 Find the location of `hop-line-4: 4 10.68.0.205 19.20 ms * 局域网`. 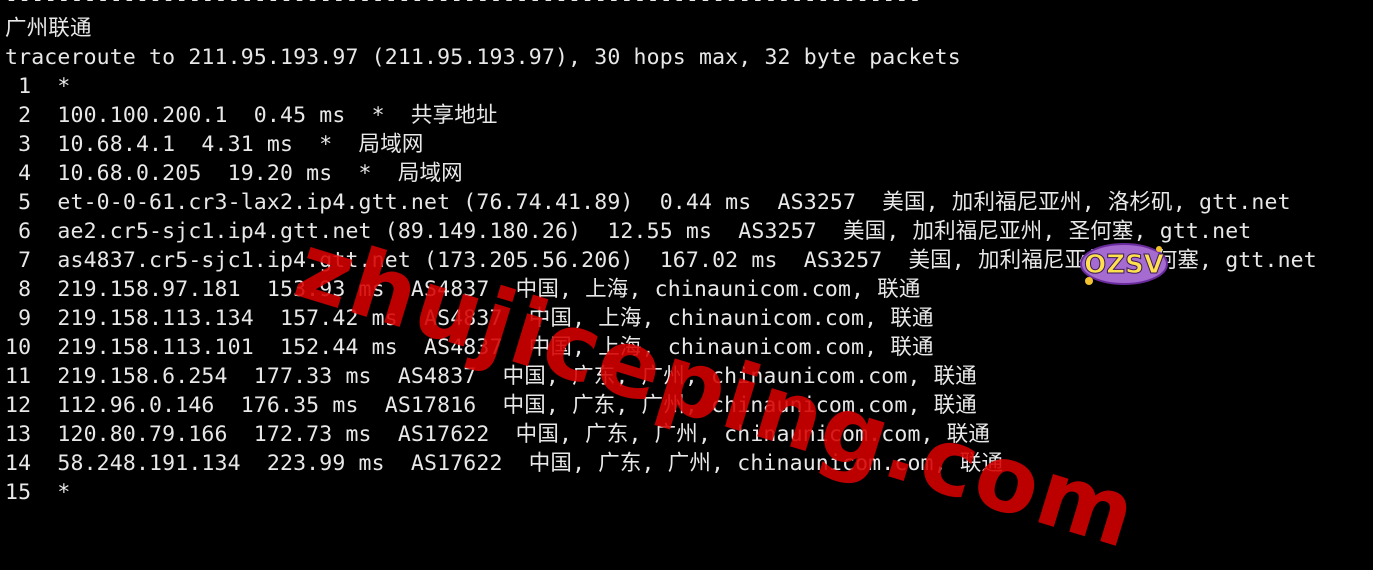

hop-line-4: 4 10.68.0.205 19.20 ms * 局域网 is located at coordinates (234, 173).